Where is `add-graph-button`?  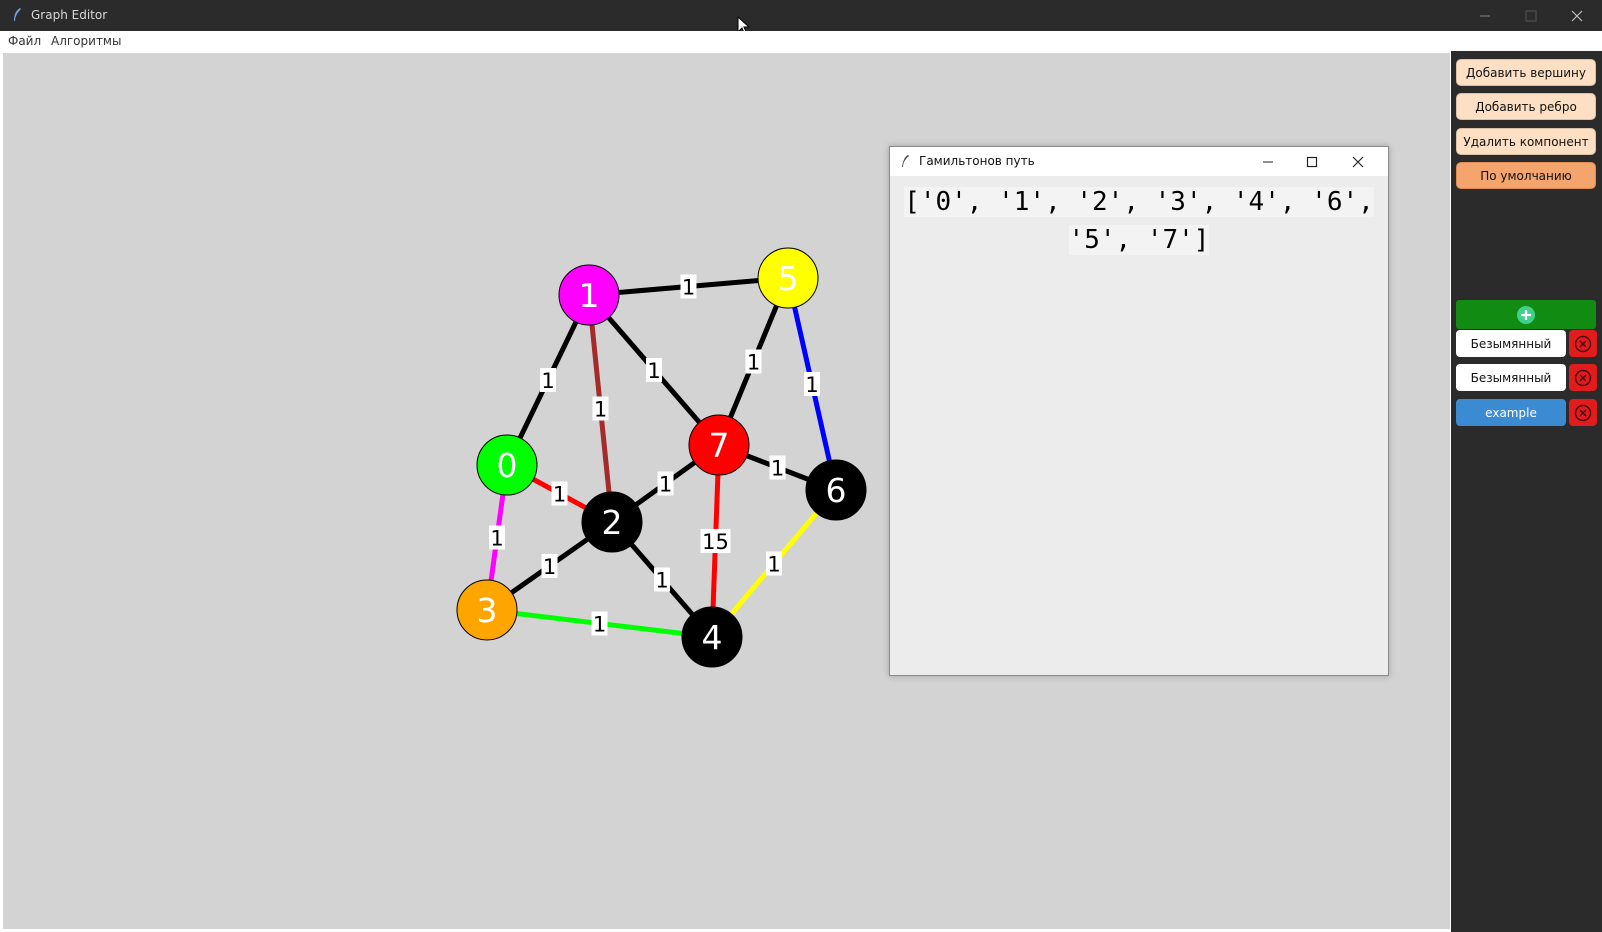 add-graph-button is located at coordinates (1526, 314).